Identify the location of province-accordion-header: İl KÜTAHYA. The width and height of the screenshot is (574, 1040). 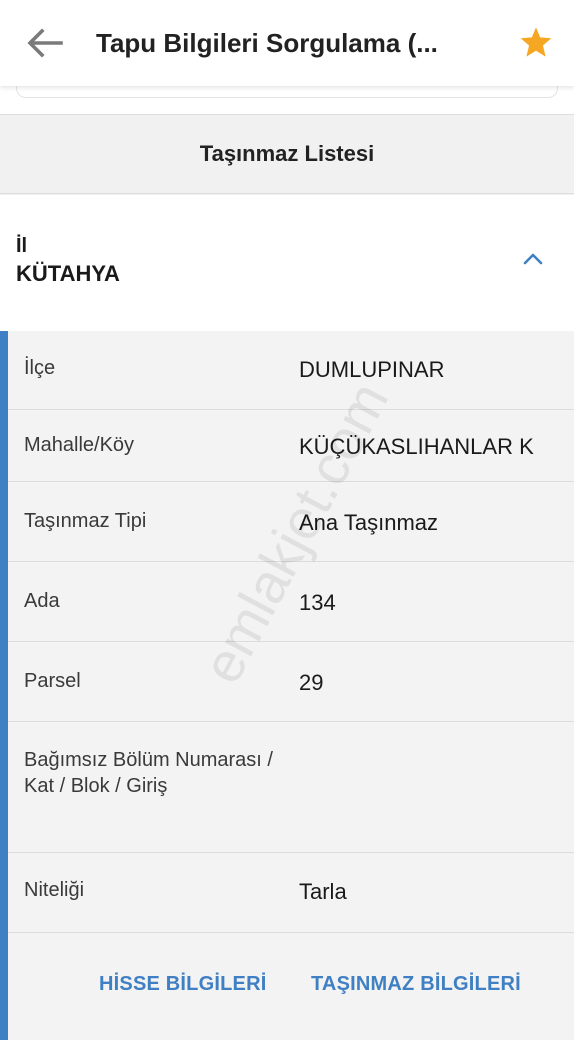
(287, 263).